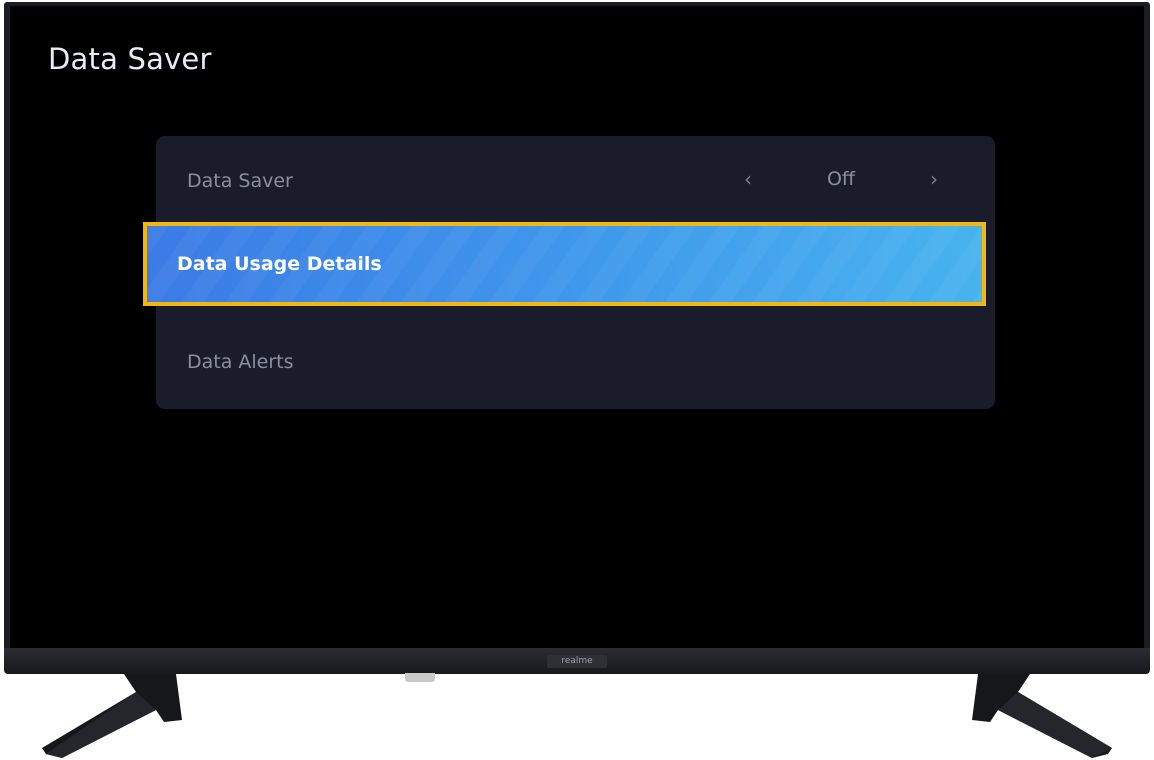 The width and height of the screenshot is (1154, 760). What do you see at coordinates (748, 179) in the screenshot?
I see `chevron-left-icon: ‹` at bounding box center [748, 179].